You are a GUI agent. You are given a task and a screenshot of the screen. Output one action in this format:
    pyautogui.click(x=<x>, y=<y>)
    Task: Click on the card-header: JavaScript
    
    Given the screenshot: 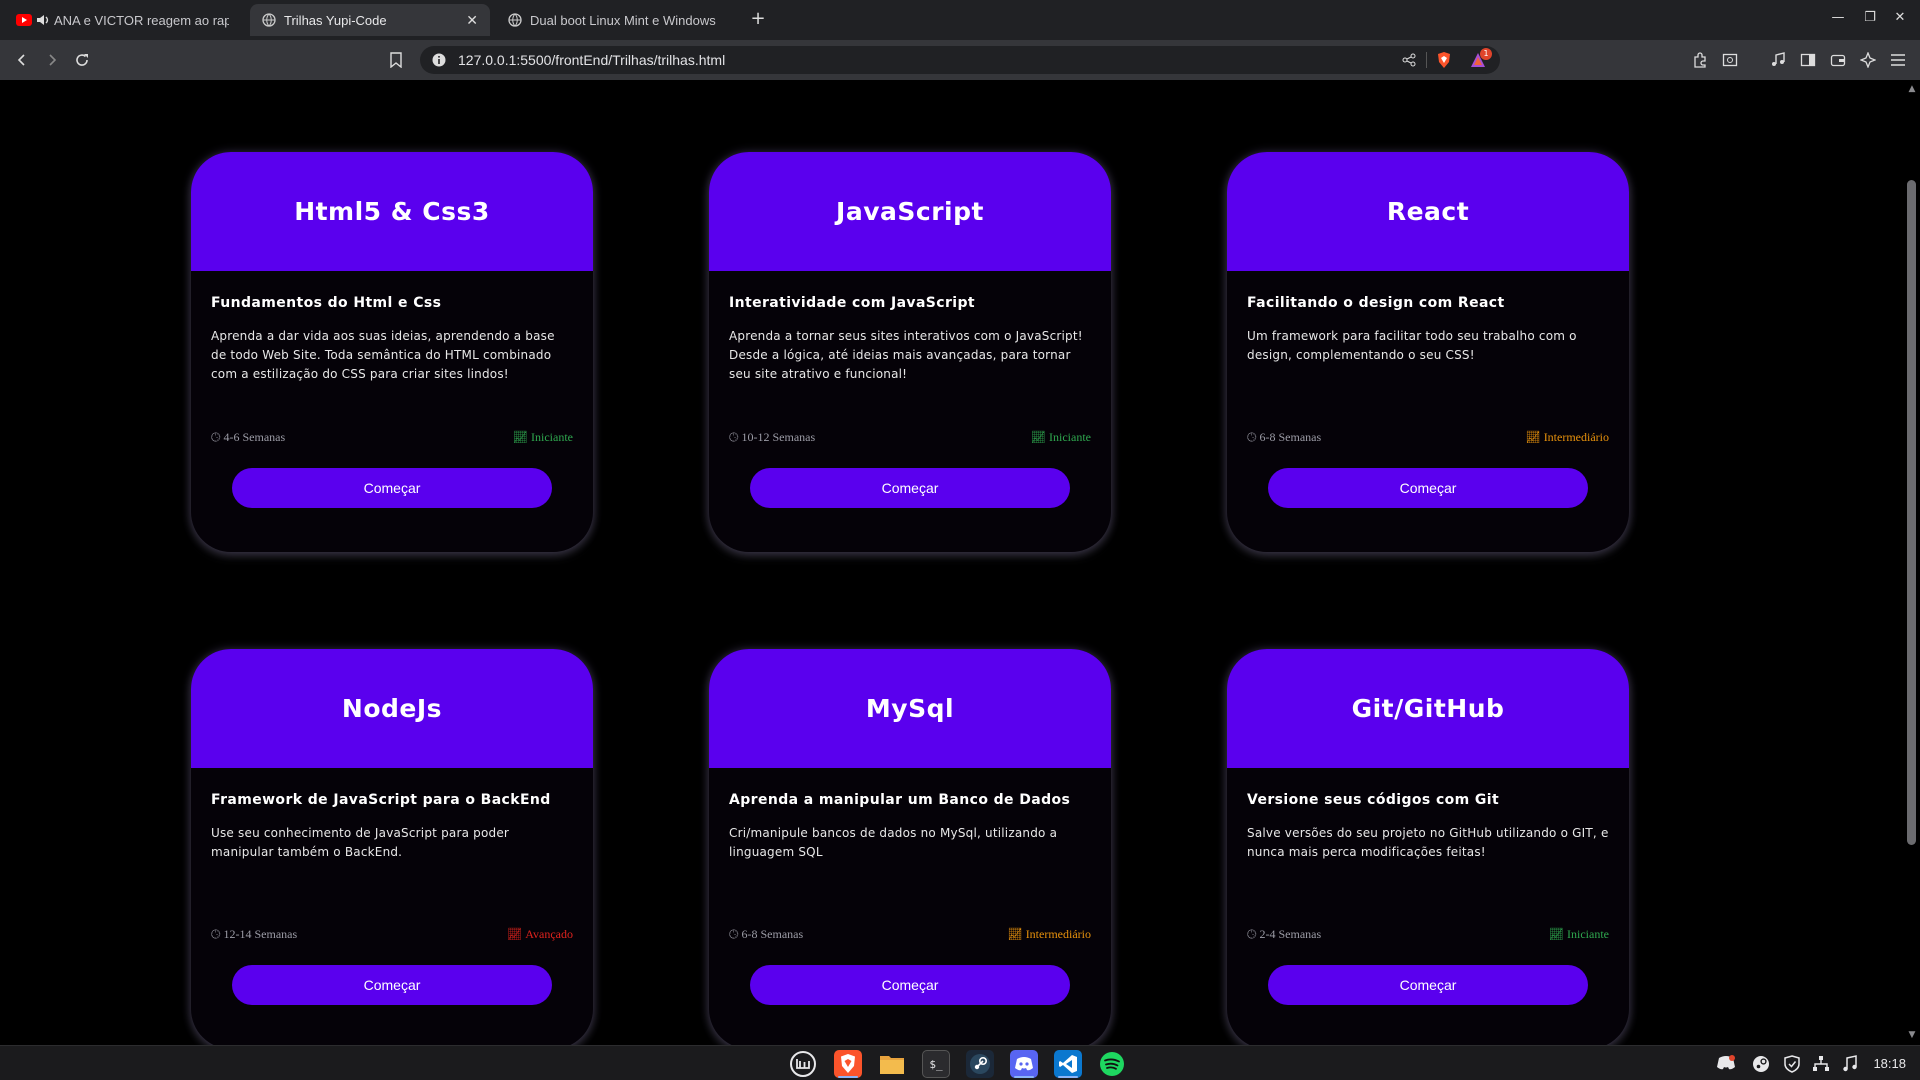 What is the action you would take?
    pyautogui.click(x=910, y=211)
    